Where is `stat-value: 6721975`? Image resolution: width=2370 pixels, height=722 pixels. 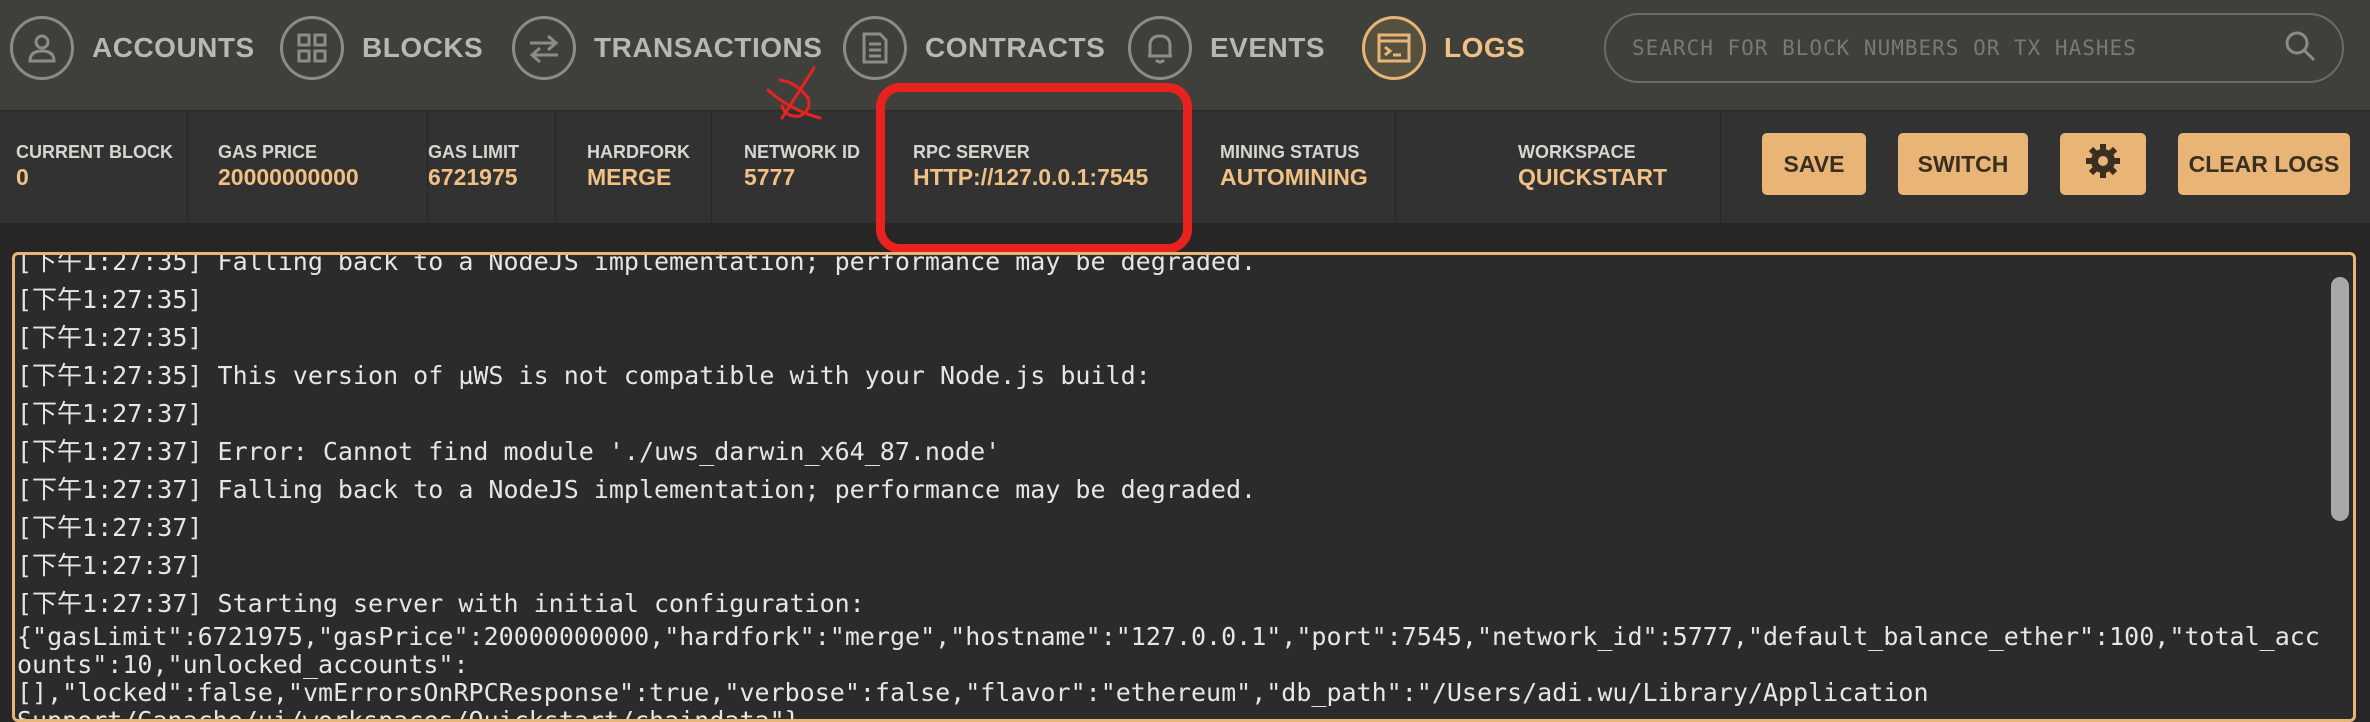 stat-value: 6721975 is located at coordinates (473, 177).